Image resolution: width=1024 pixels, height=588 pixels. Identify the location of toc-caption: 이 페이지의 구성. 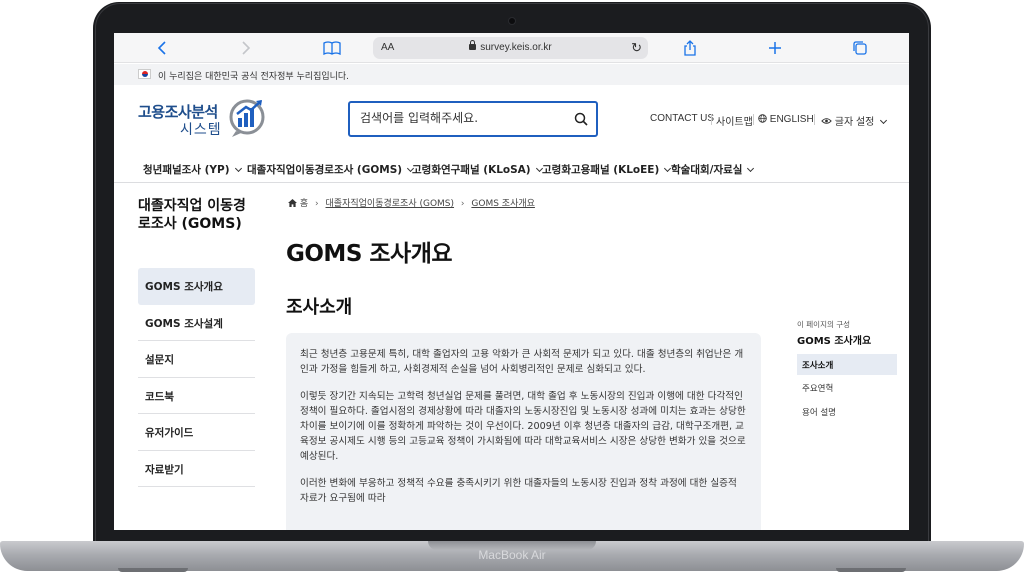
(824, 324).